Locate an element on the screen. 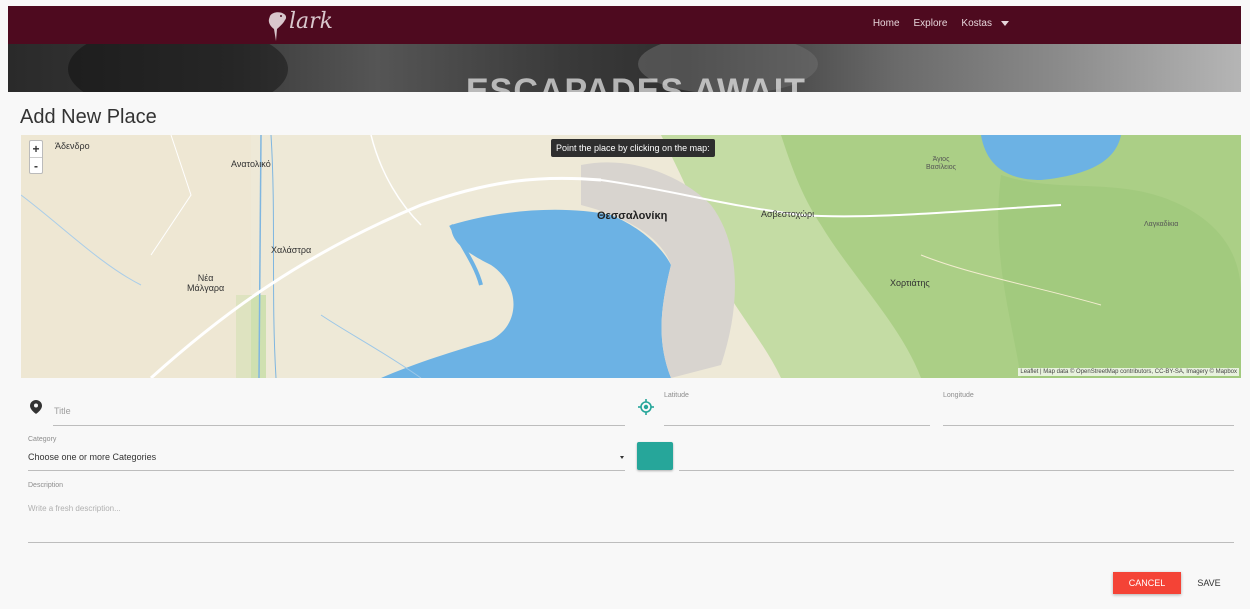  map-label-chalastra: Χαλάστρα is located at coordinates (291, 250).